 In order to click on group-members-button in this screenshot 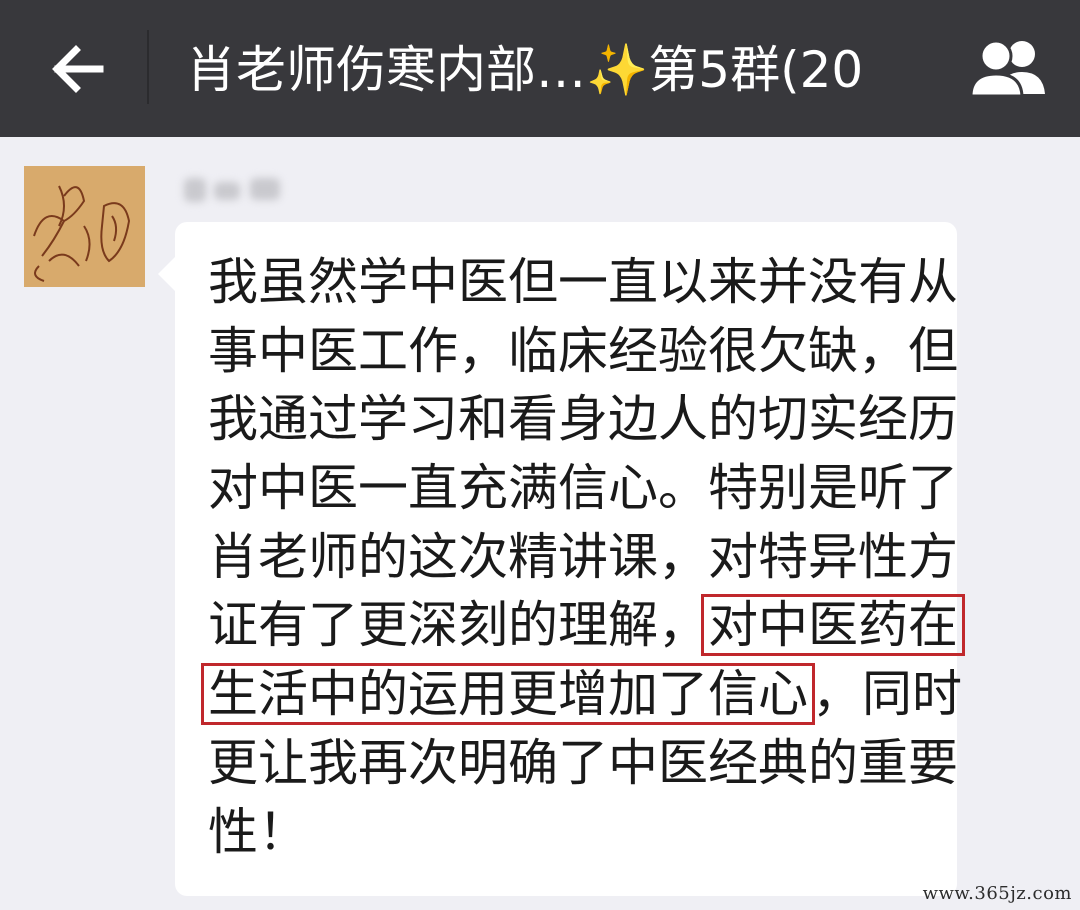, I will do `click(1008, 67)`.